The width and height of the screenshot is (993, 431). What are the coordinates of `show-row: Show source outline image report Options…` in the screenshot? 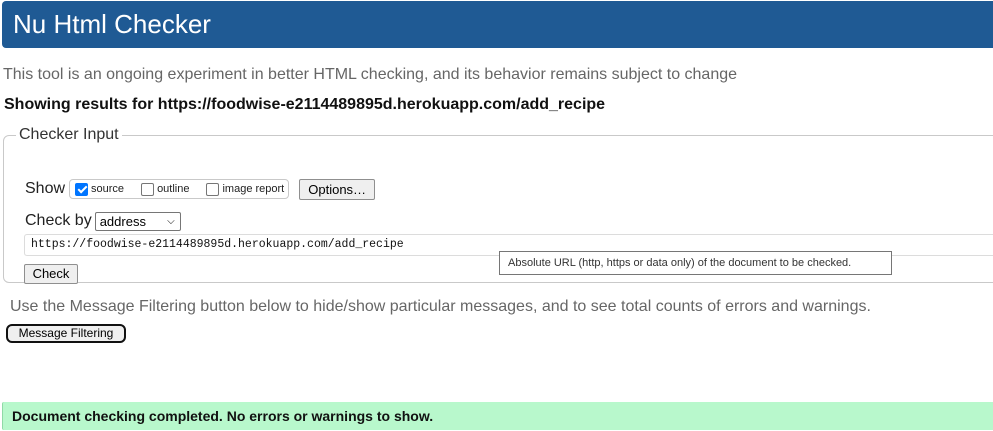 It's located at (200, 189).